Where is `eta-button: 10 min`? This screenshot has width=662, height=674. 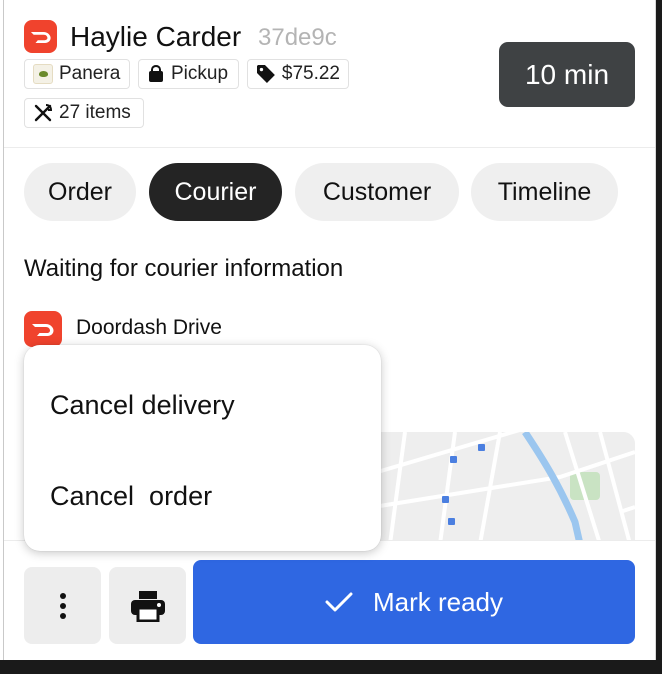 eta-button: 10 min is located at coordinates (567, 74).